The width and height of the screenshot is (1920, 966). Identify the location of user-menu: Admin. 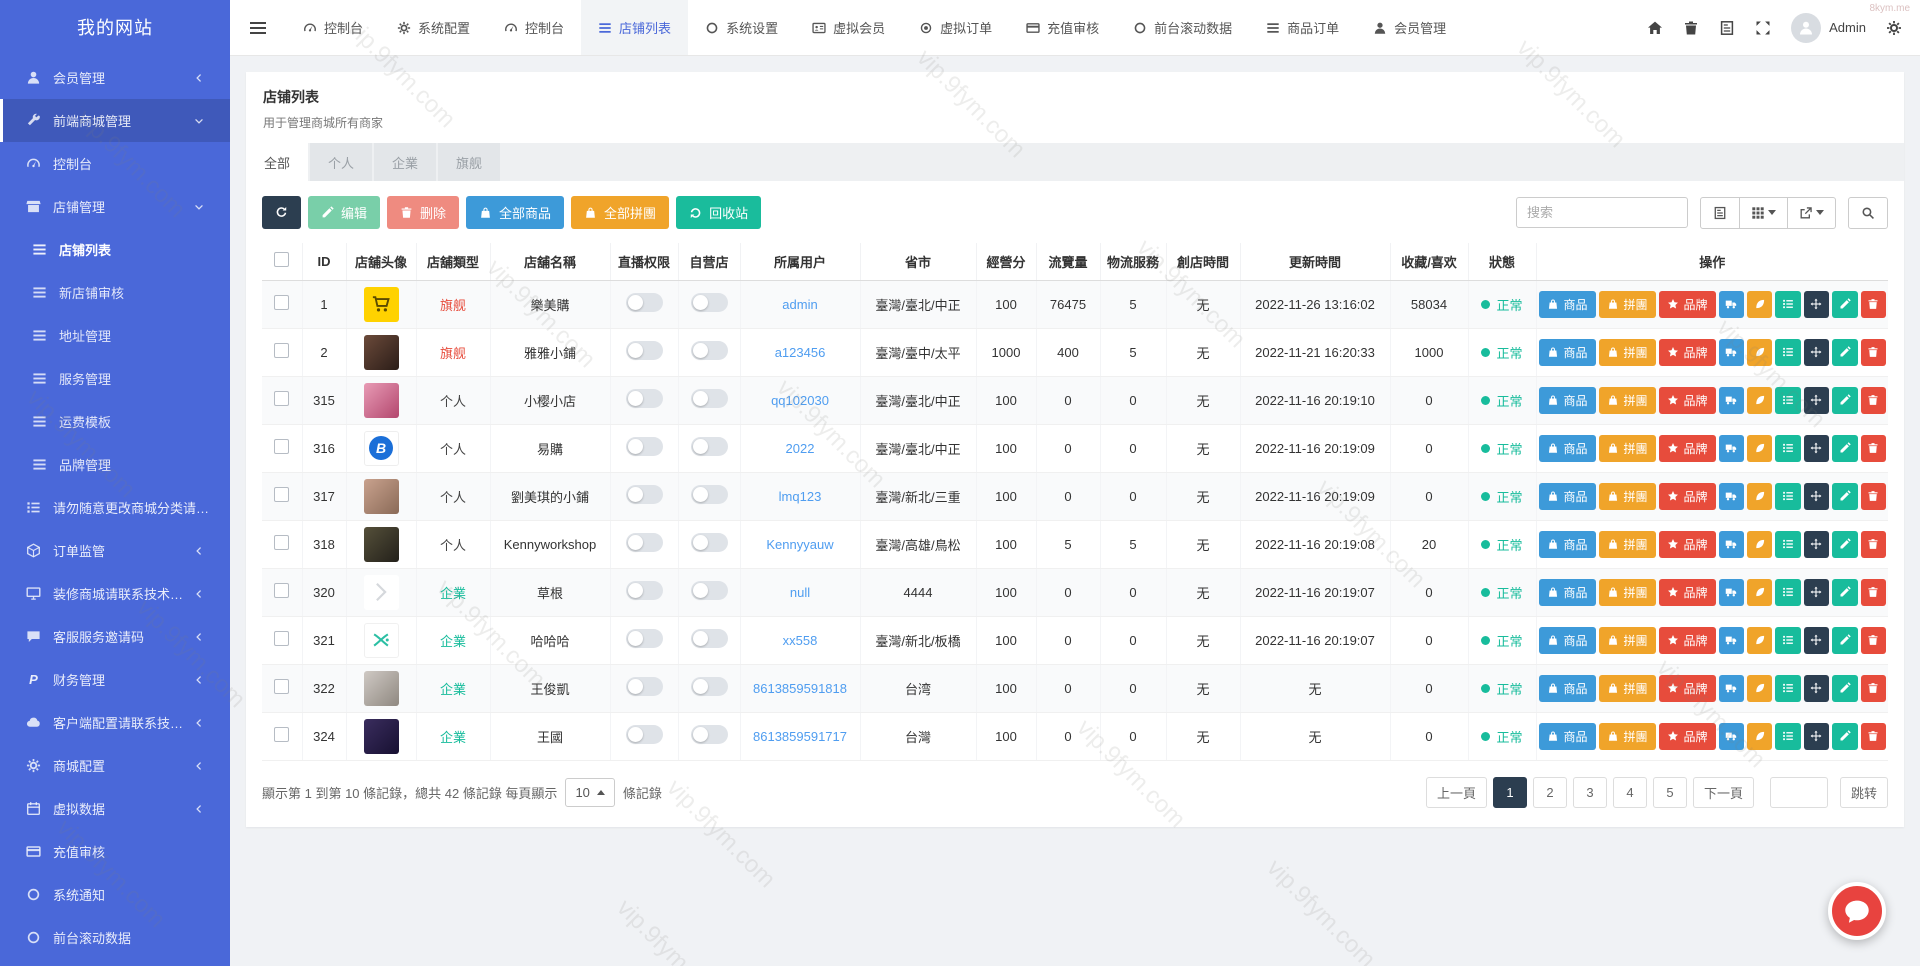
(1828, 27).